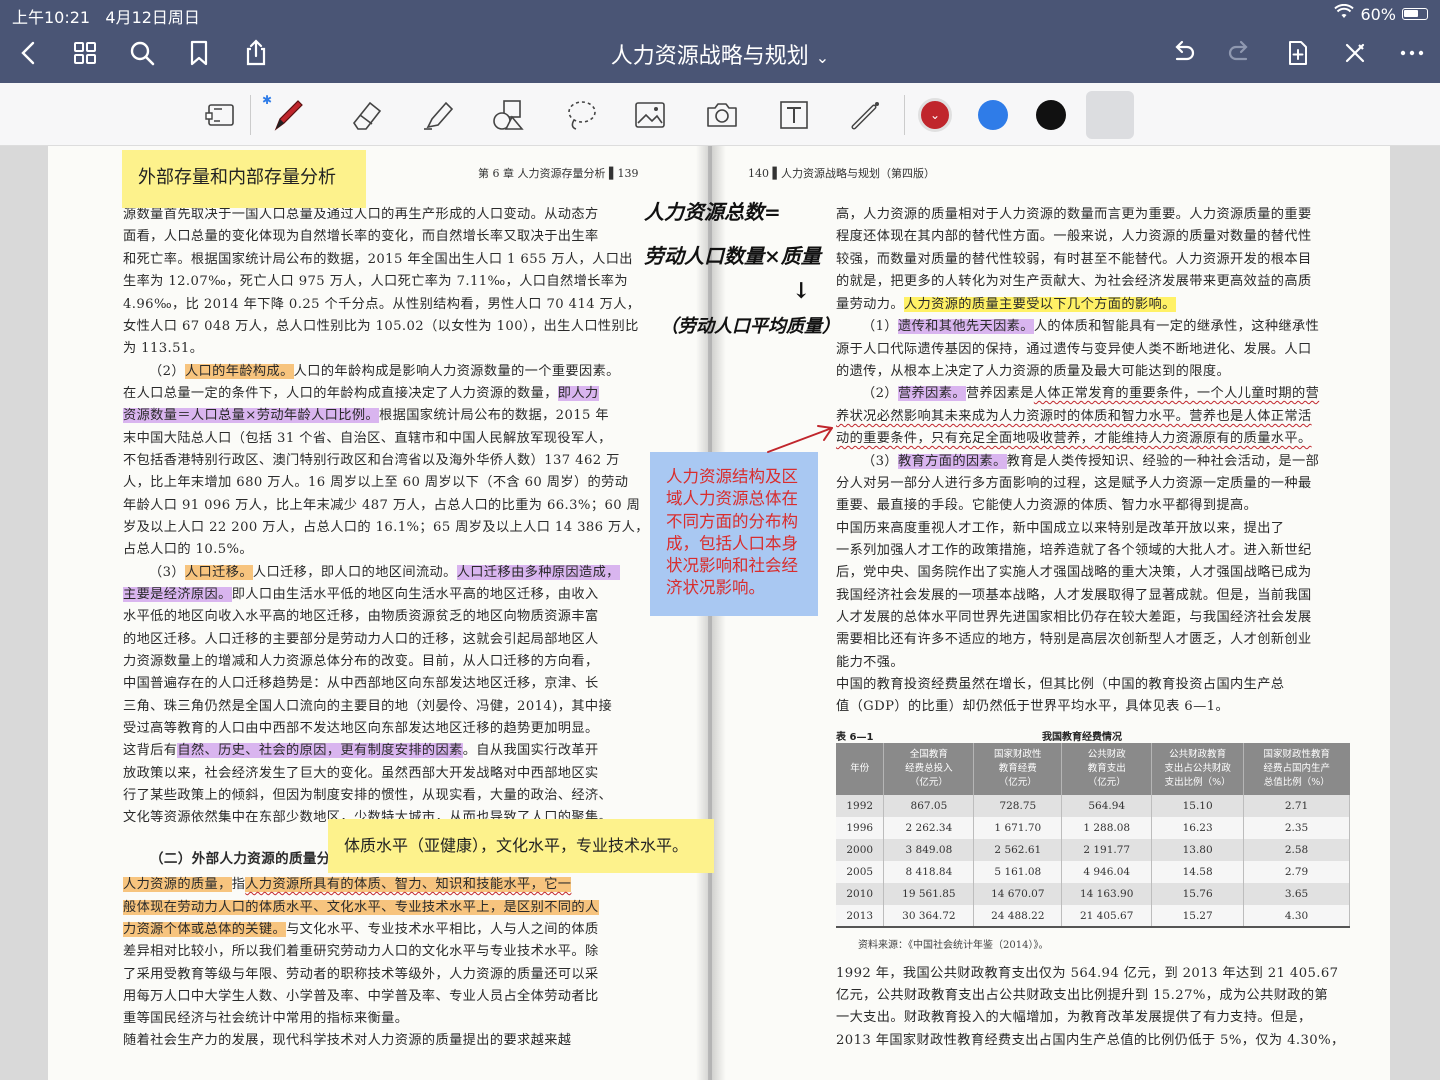 The width and height of the screenshot is (1440, 1080). Describe the element at coordinates (1093, 872) in the screenshot. I see `table-row: 2005 8 418.84 5 161.08 4 946.04 14.58 2.79` at that location.